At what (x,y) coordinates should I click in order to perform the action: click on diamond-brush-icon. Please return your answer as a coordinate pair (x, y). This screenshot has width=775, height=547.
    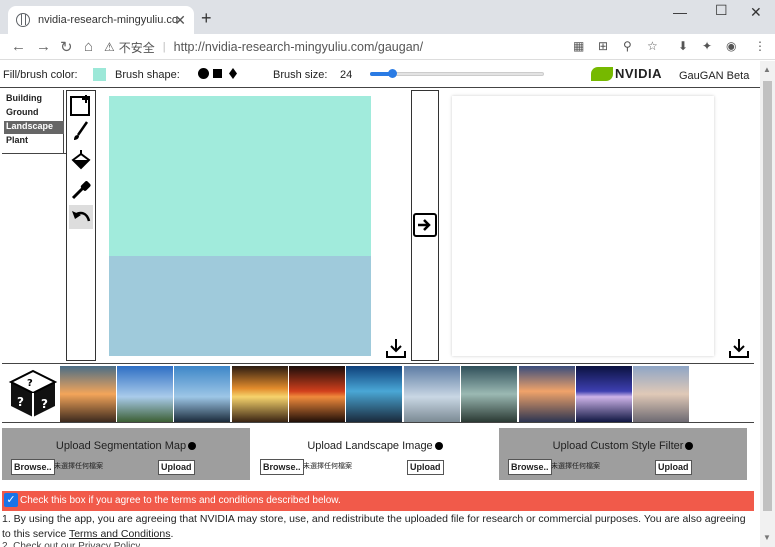
    Looking at the image, I should click on (233, 73).